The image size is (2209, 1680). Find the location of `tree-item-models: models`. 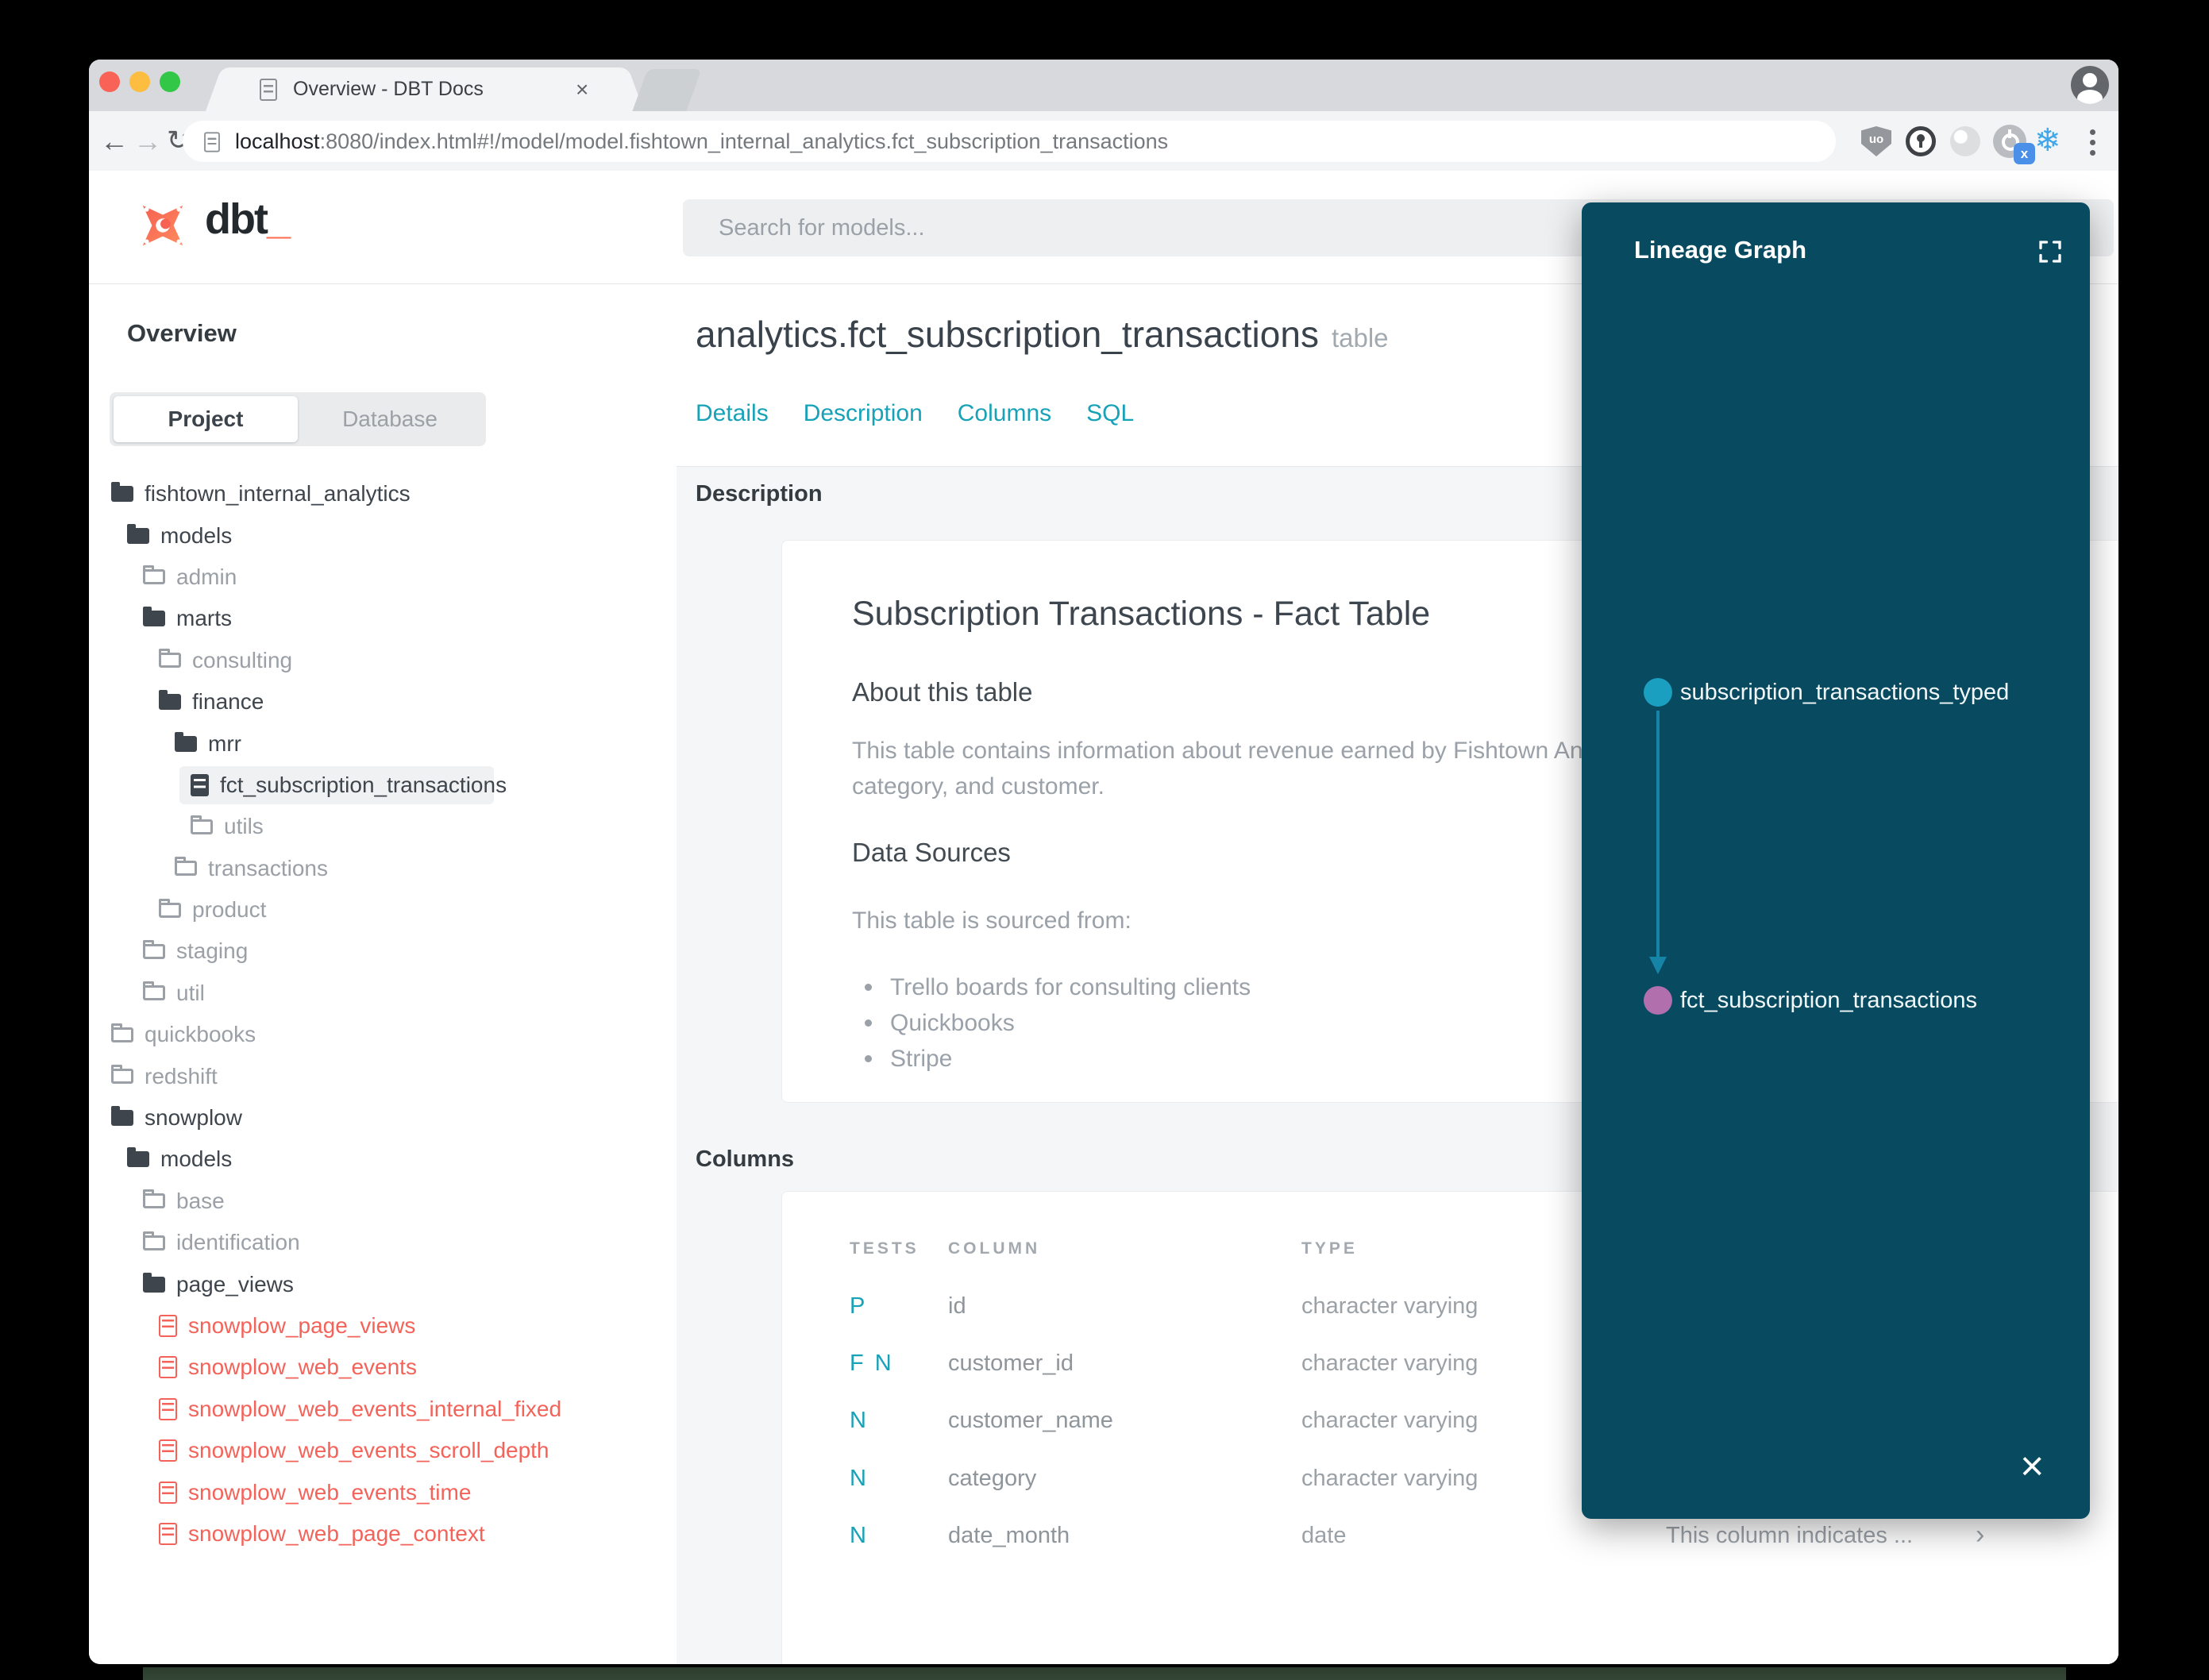

tree-item-models: models is located at coordinates (383, 535).